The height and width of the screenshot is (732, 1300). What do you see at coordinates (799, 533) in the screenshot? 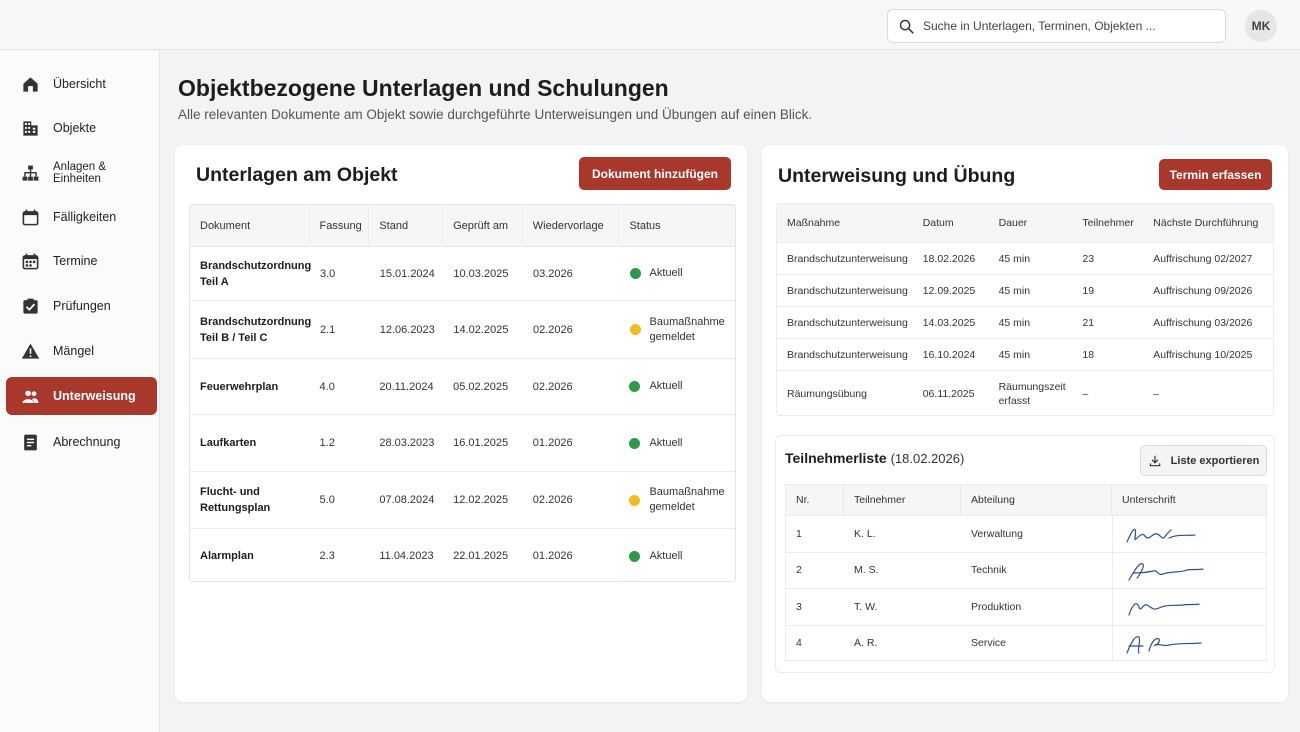
I see `participant-number: 1` at bounding box center [799, 533].